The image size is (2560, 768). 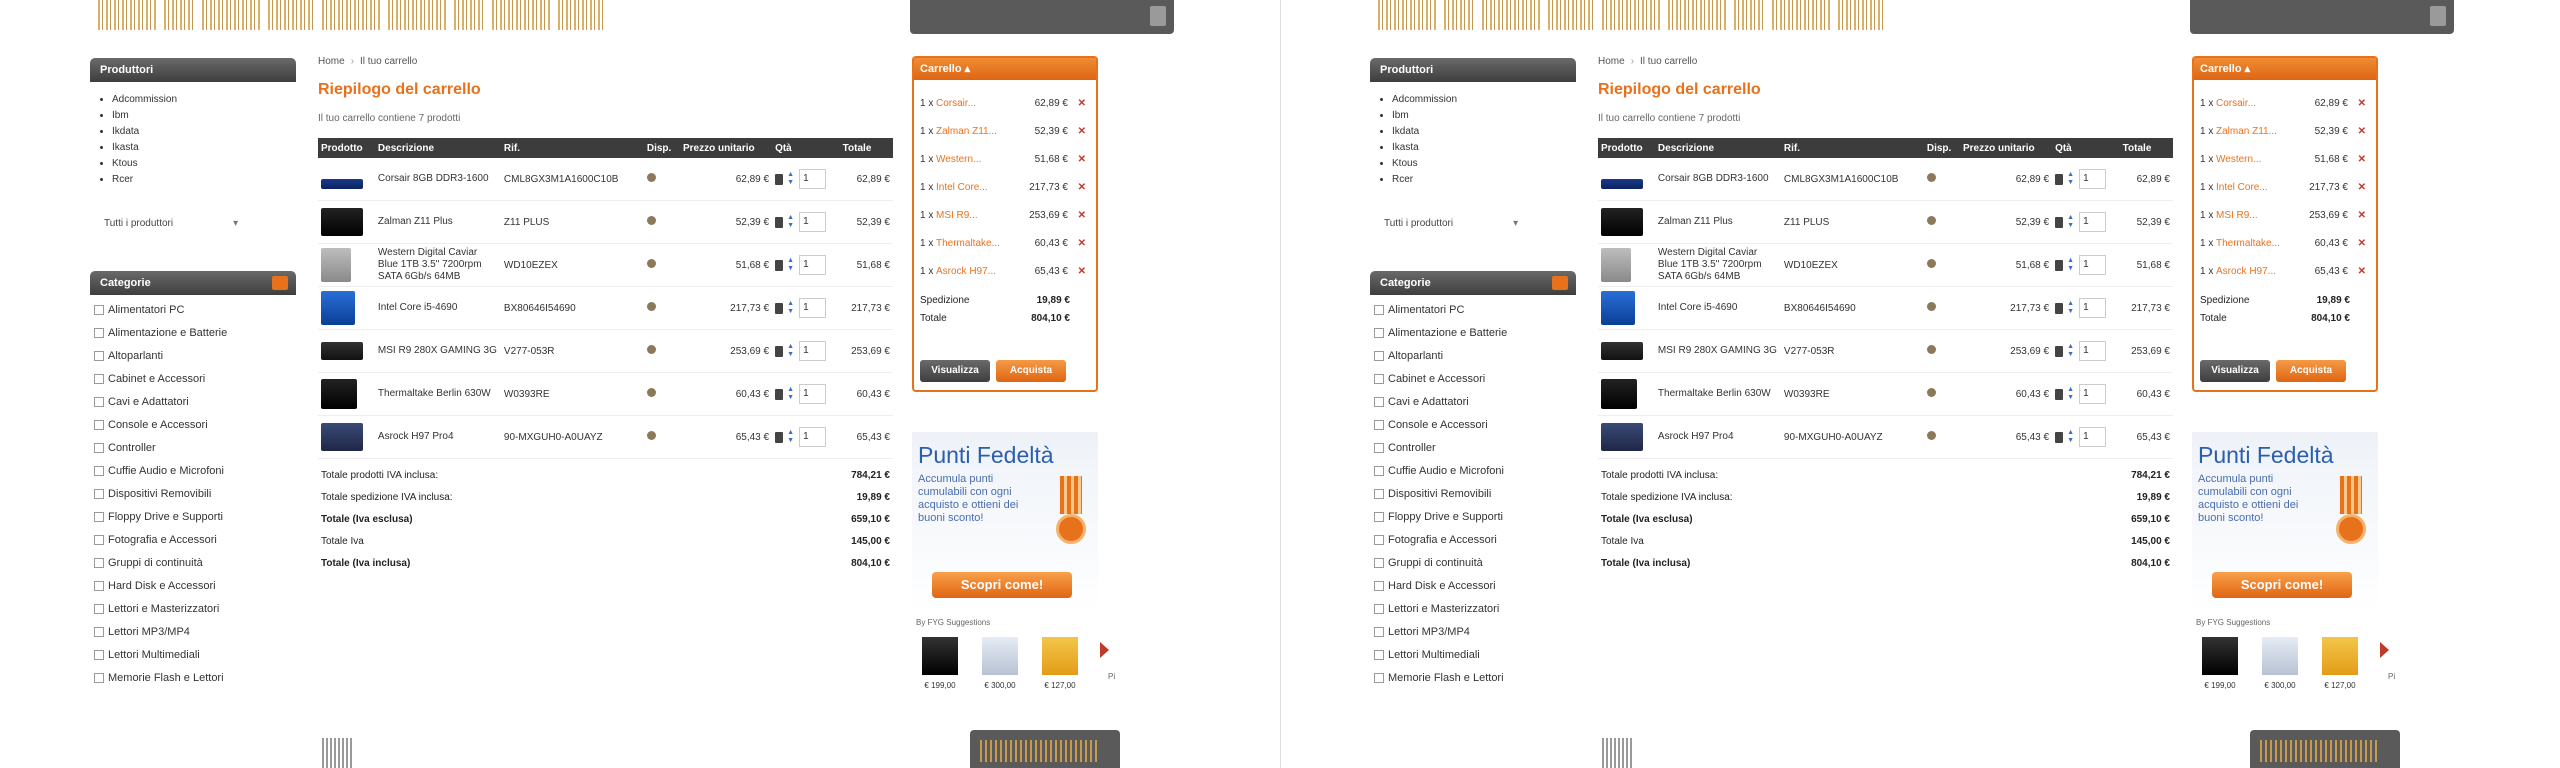 What do you see at coordinates (1042, 17) in the screenshot?
I see `search-bar` at bounding box center [1042, 17].